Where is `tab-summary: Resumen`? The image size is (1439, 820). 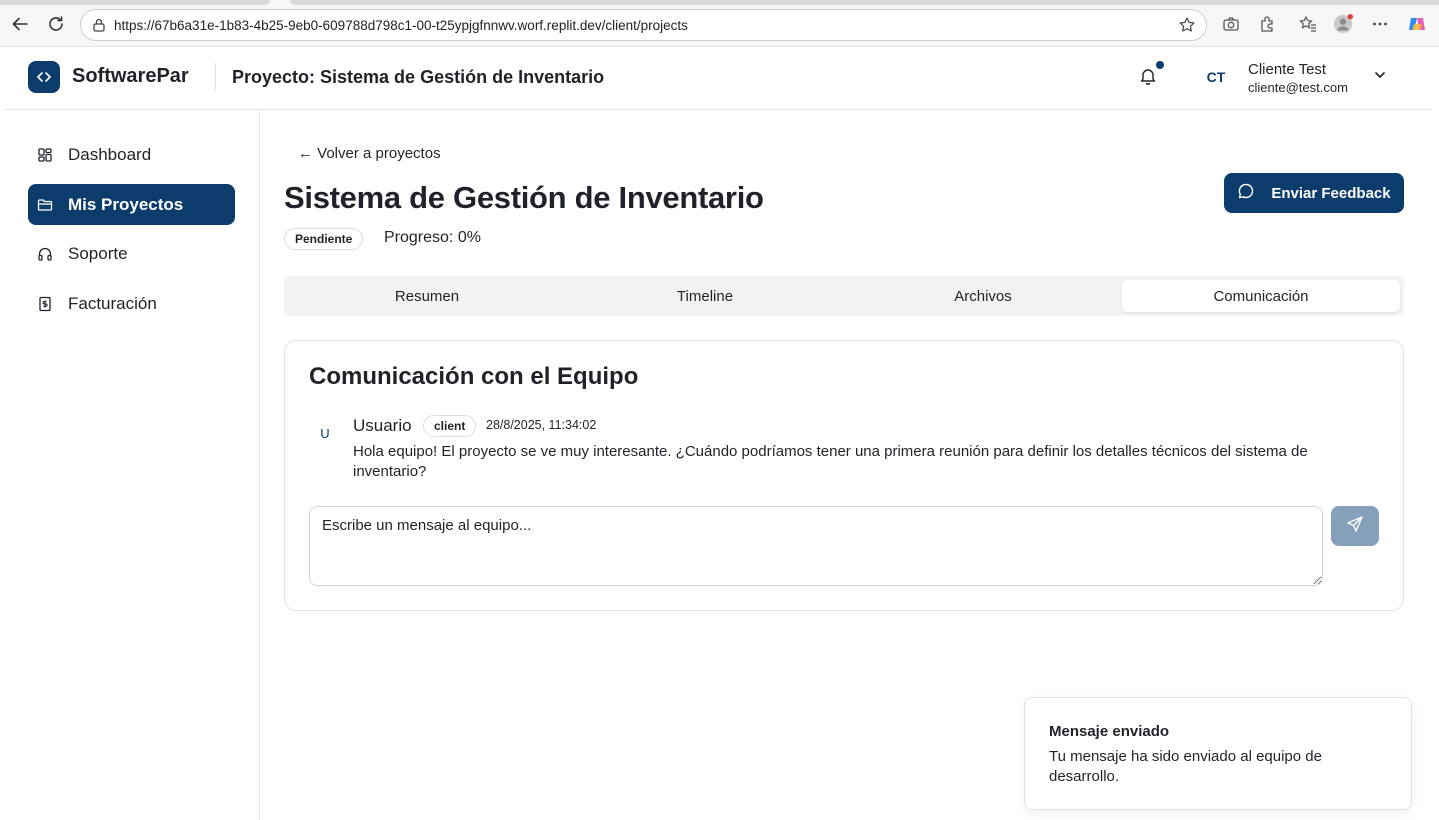
tab-summary: Resumen is located at coordinates (427, 296).